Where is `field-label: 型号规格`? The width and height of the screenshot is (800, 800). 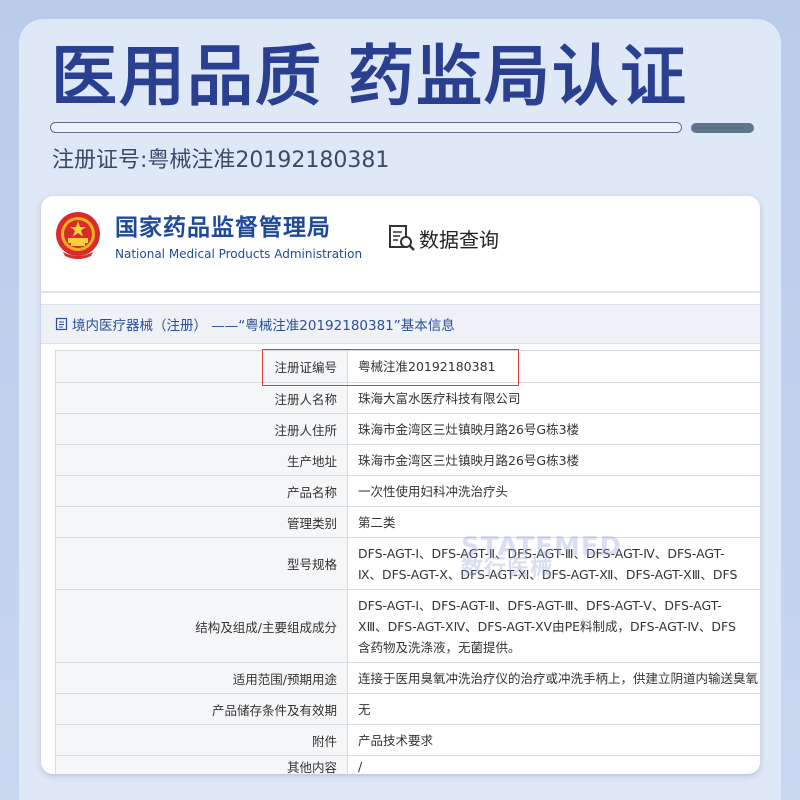
field-label: 型号规格 is located at coordinates (201, 563).